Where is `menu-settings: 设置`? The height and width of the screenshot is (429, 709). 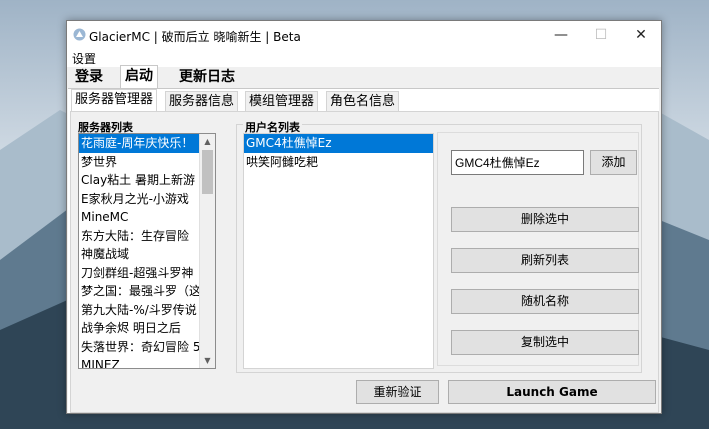
menu-settings: 设置 is located at coordinates (84, 58).